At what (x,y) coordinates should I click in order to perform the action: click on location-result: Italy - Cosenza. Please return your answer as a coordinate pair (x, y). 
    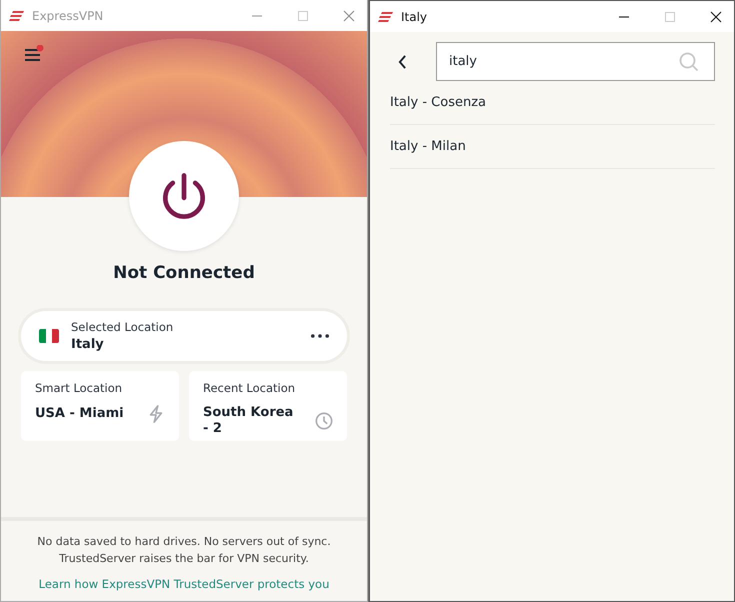
    Looking at the image, I should click on (552, 103).